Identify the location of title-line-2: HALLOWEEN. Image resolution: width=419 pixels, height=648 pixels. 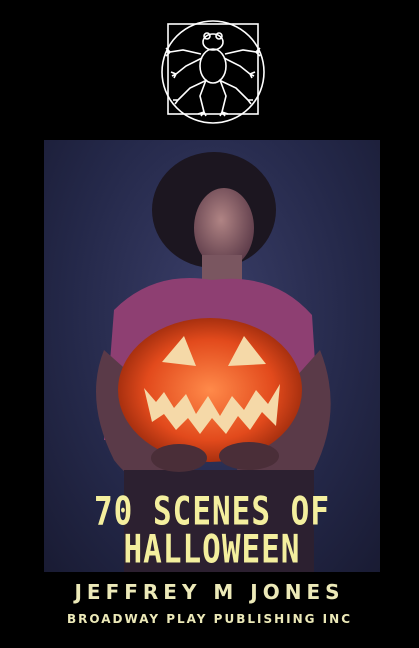
(212, 550).